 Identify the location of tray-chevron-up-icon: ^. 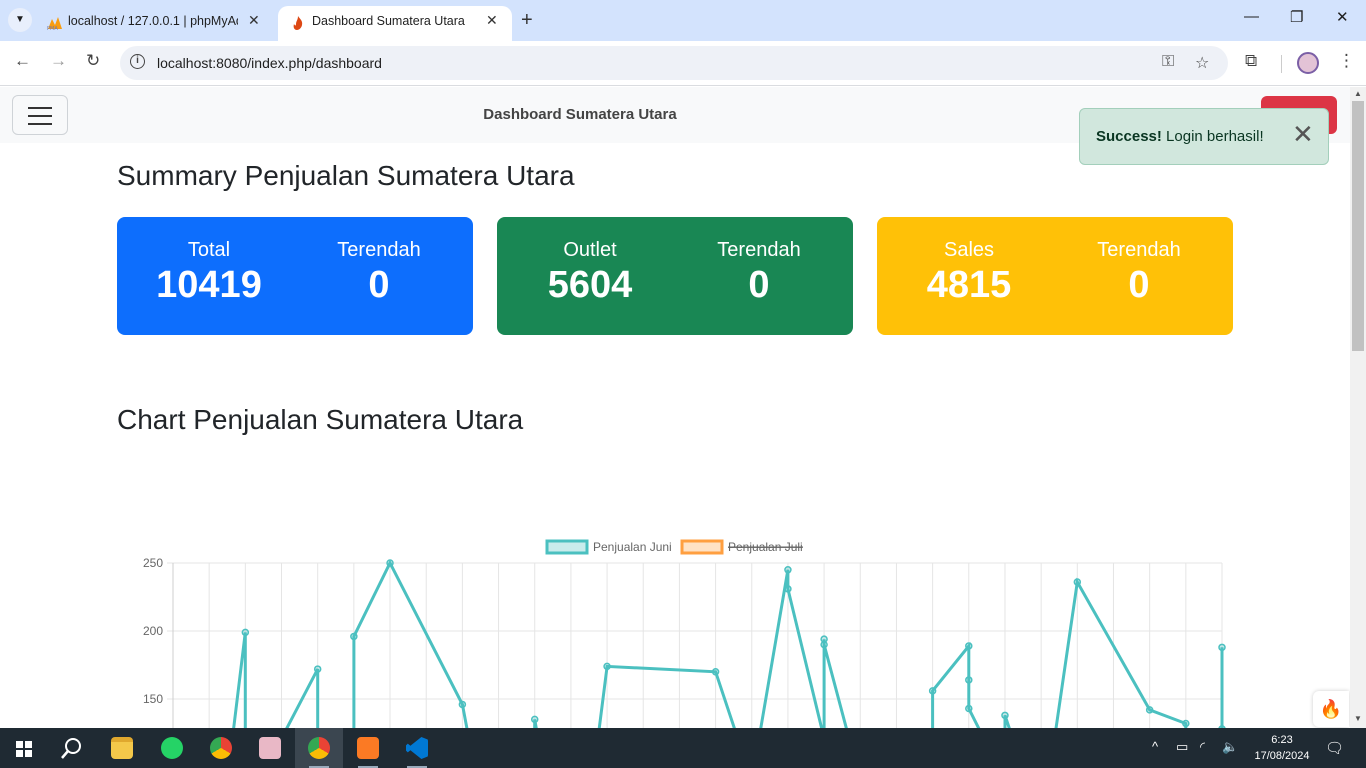
(1155, 746).